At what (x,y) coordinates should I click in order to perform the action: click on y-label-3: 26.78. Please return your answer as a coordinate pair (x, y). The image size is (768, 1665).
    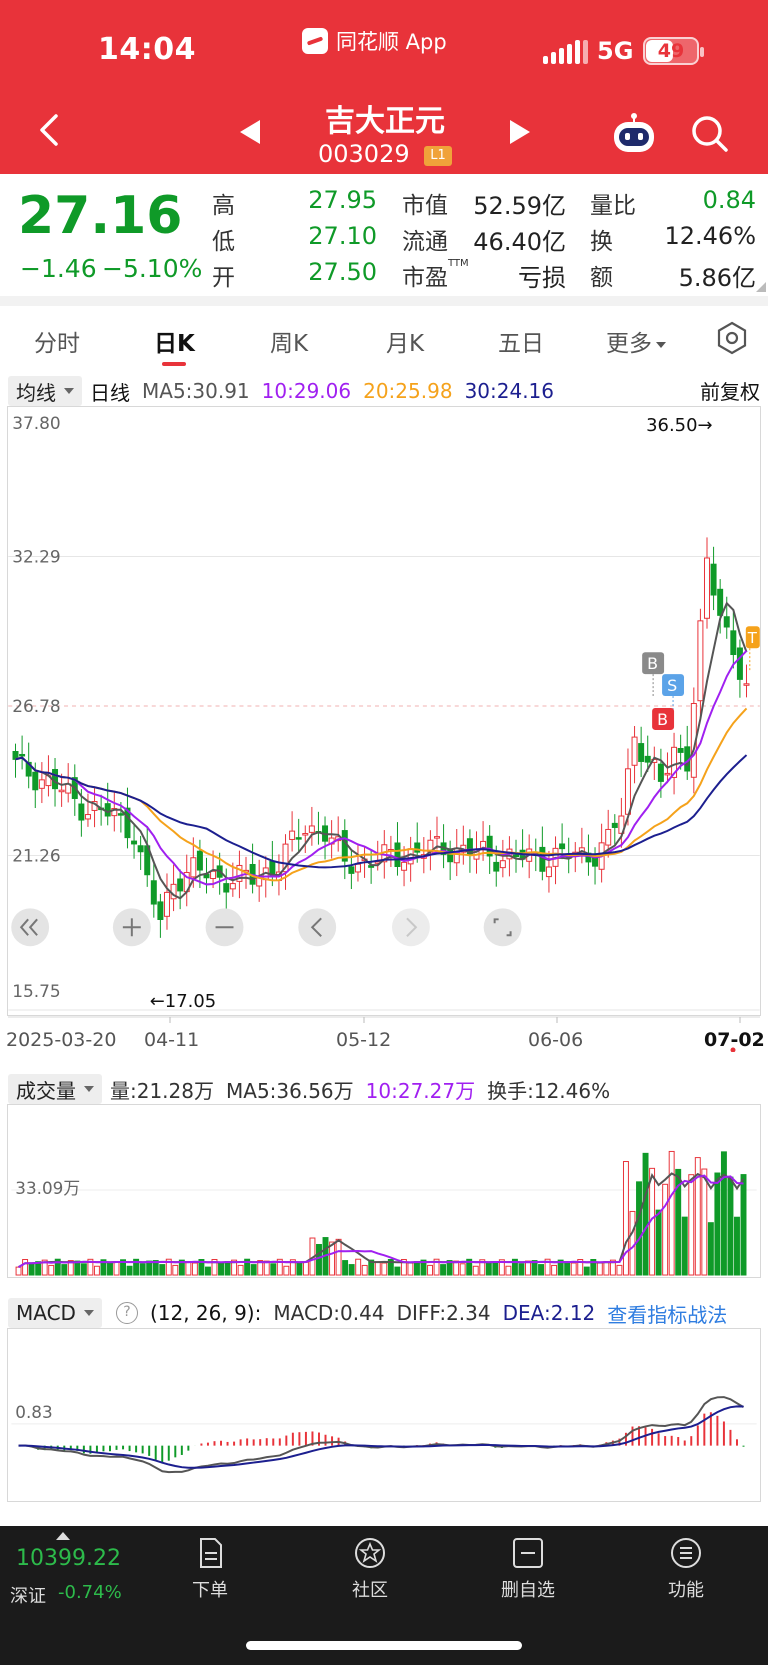
    Looking at the image, I should click on (36, 706).